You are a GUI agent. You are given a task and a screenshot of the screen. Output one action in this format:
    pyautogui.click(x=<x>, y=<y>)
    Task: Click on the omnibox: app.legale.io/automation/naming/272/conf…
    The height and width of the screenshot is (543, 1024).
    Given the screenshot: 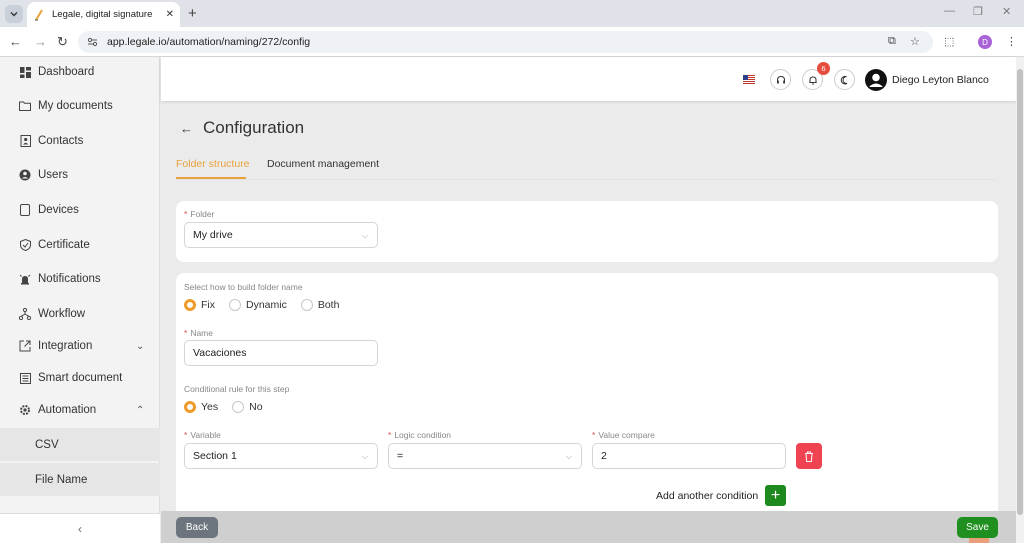 What is the action you would take?
    pyautogui.click(x=505, y=42)
    